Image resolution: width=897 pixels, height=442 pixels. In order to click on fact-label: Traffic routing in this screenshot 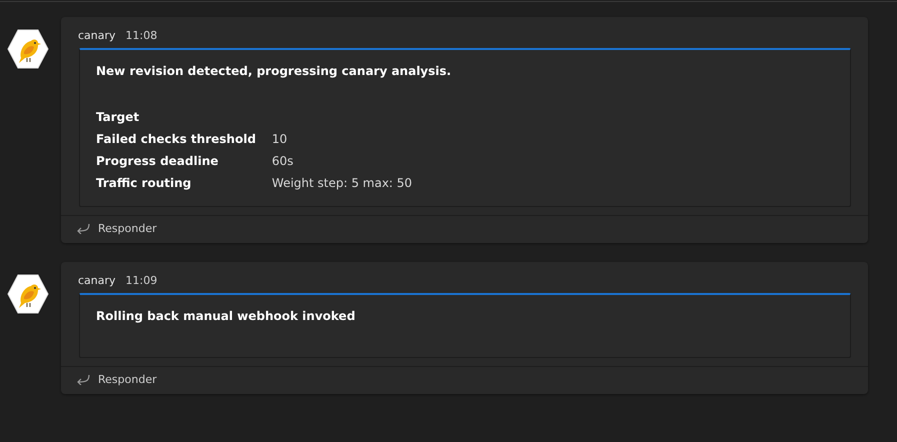, I will do `click(144, 183)`.